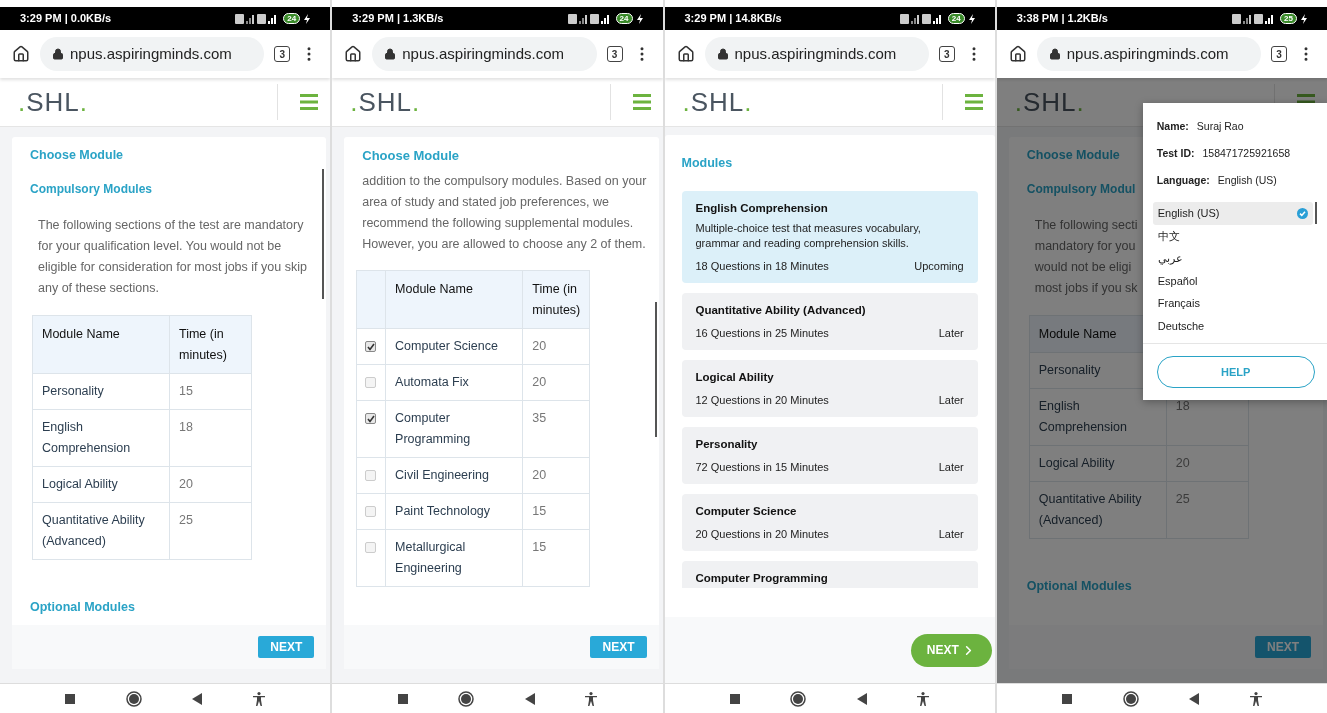 This screenshot has height=713, width=1327. What do you see at coordinates (1081, 189) in the screenshot?
I see `section-heading: Compulsory Modul` at bounding box center [1081, 189].